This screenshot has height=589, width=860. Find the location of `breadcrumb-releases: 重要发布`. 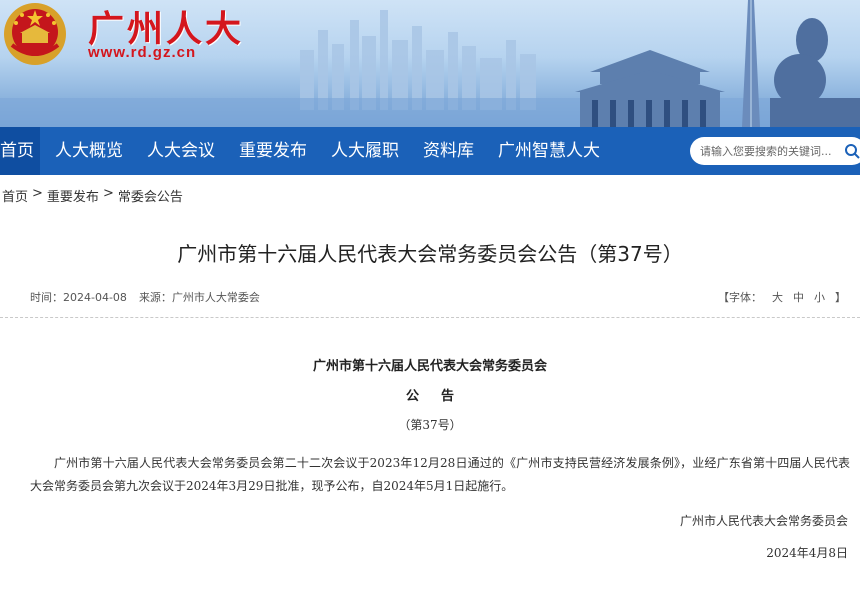

breadcrumb-releases: 重要发布 is located at coordinates (73, 195).